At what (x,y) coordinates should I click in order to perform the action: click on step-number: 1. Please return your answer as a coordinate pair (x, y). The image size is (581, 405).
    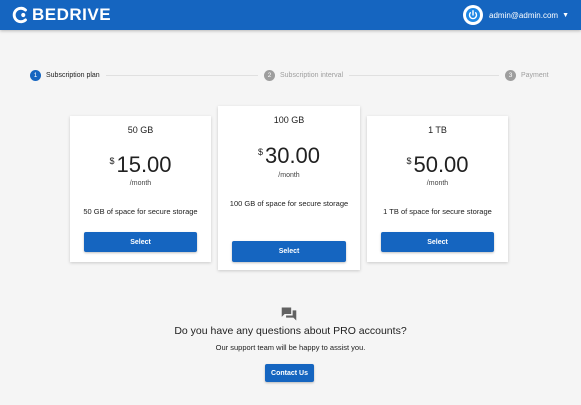
    Looking at the image, I should click on (35, 75).